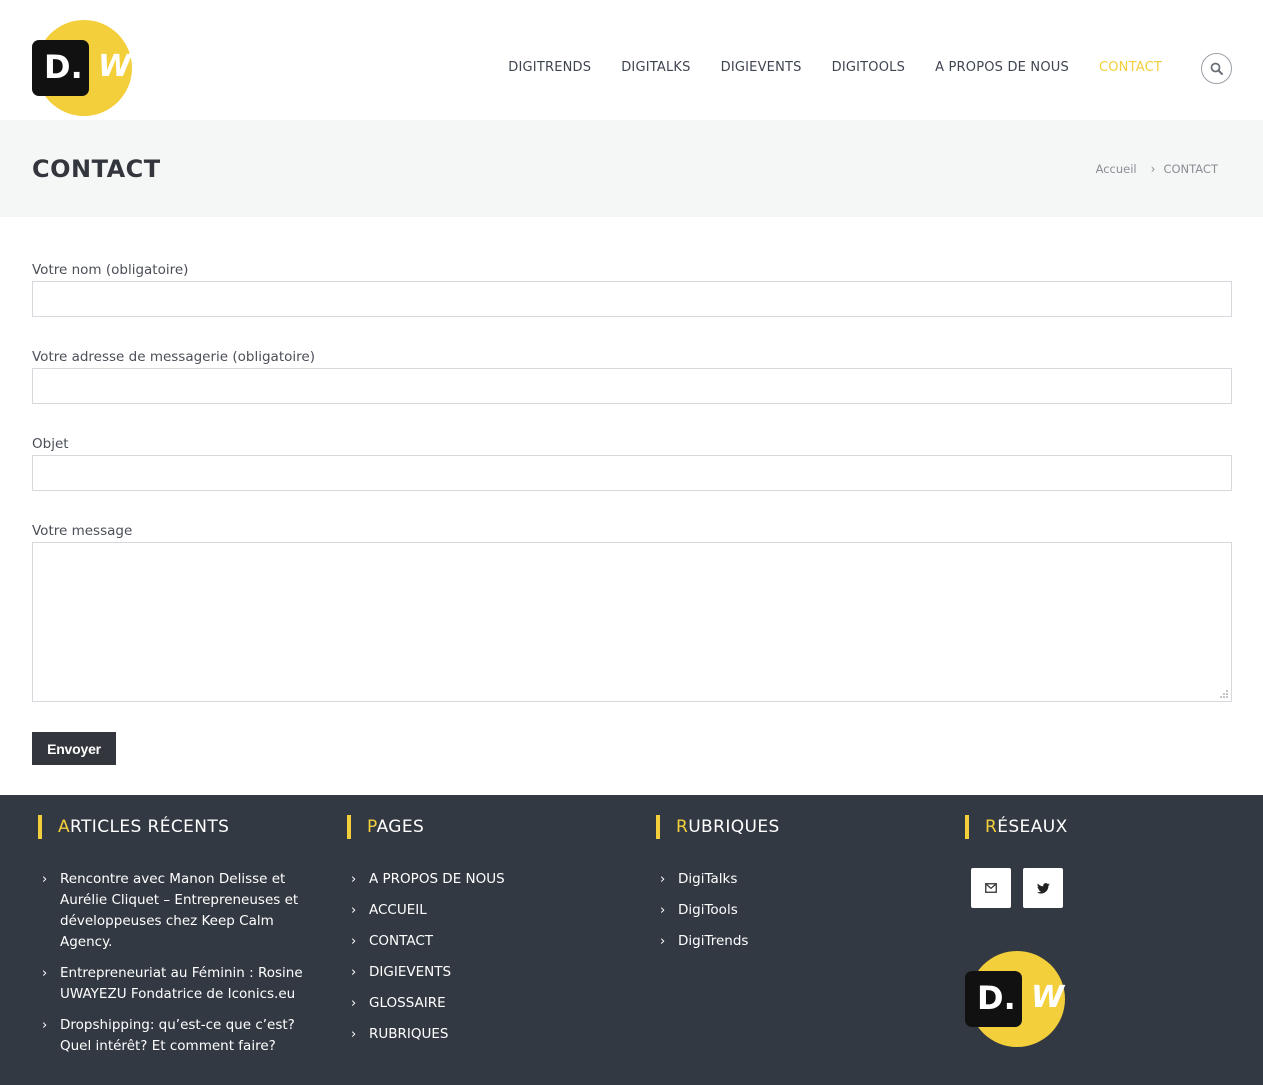  What do you see at coordinates (786, 941) in the screenshot?
I see `rubrique-link-digitrends: › DigiTrends` at bounding box center [786, 941].